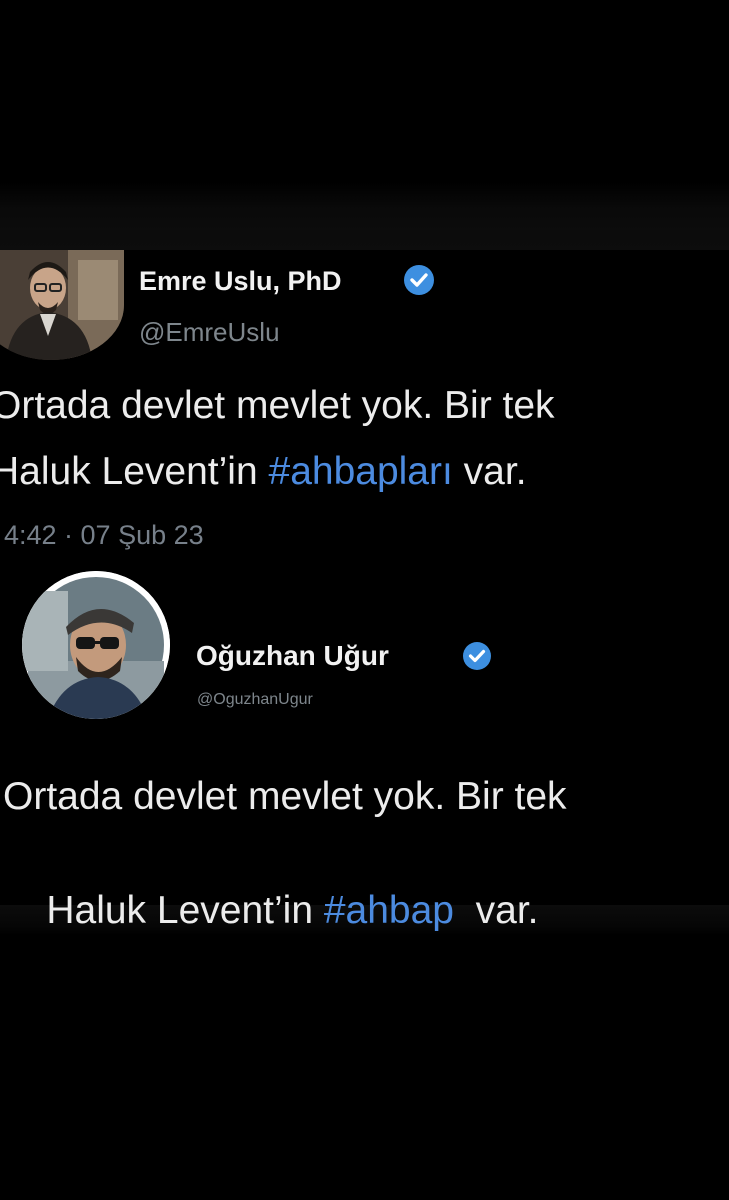 The image size is (729, 1200). Describe the element at coordinates (292, 656) in the screenshot. I see `author-name: Oğuzhan Uğur` at that location.